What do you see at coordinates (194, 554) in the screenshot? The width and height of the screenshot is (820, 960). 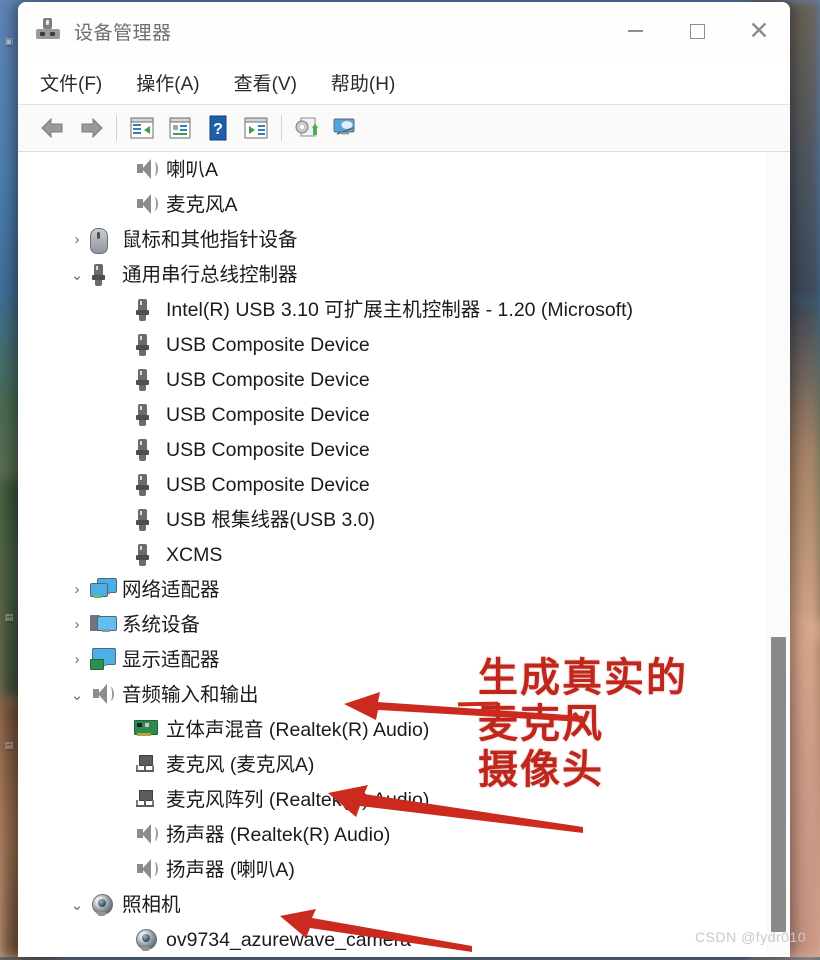 I see `tree-item-label: XCMS` at bounding box center [194, 554].